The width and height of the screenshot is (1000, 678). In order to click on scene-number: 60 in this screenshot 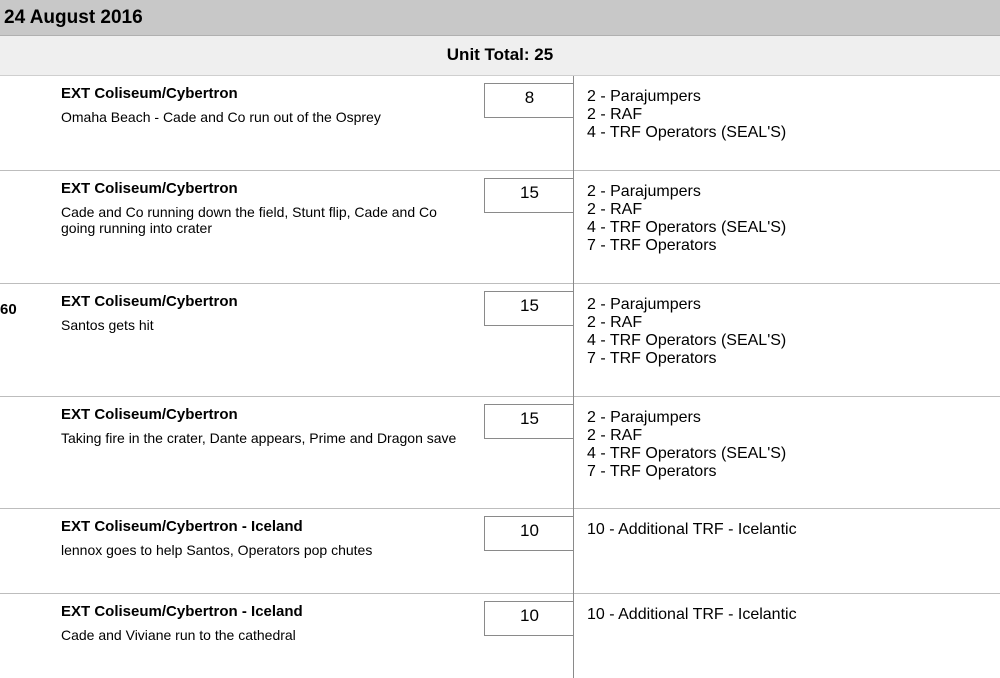, I will do `click(8, 309)`.